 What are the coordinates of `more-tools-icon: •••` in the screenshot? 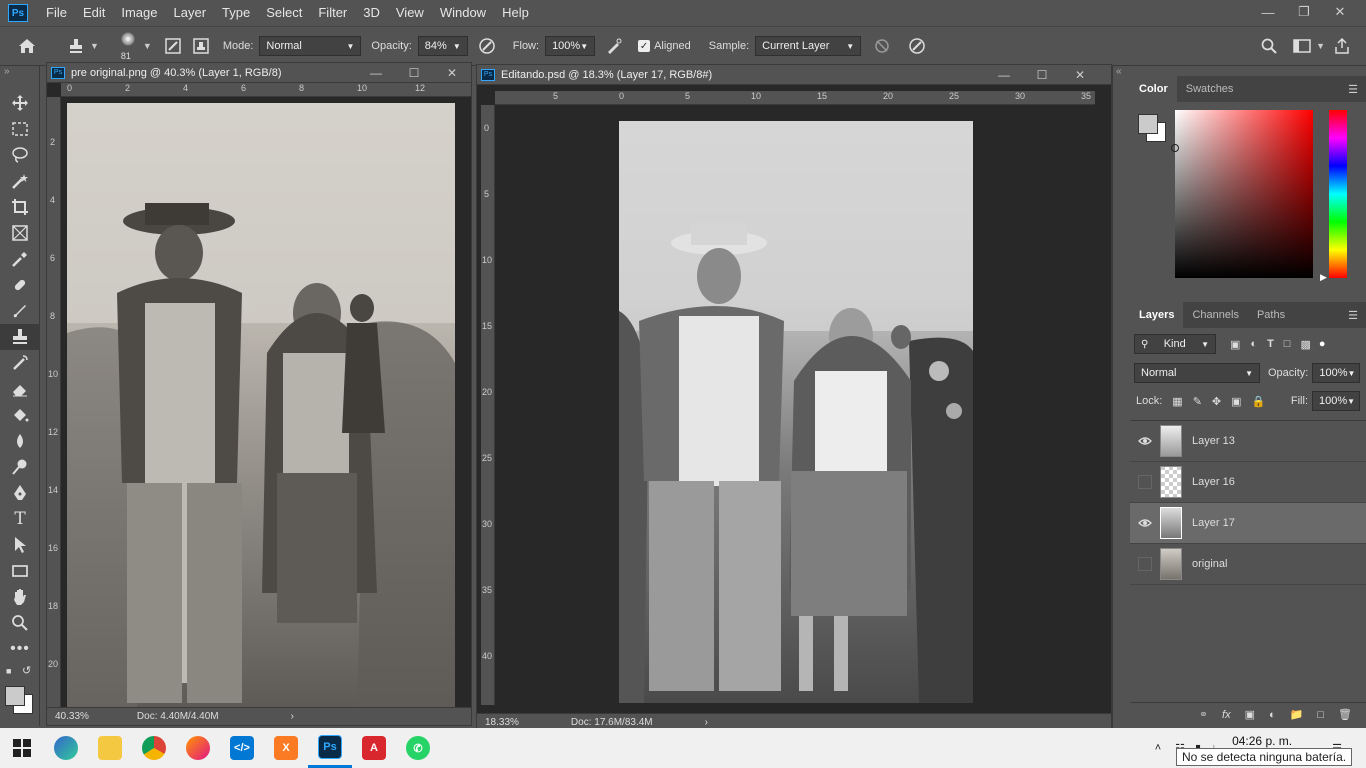 It's located at (20, 649).